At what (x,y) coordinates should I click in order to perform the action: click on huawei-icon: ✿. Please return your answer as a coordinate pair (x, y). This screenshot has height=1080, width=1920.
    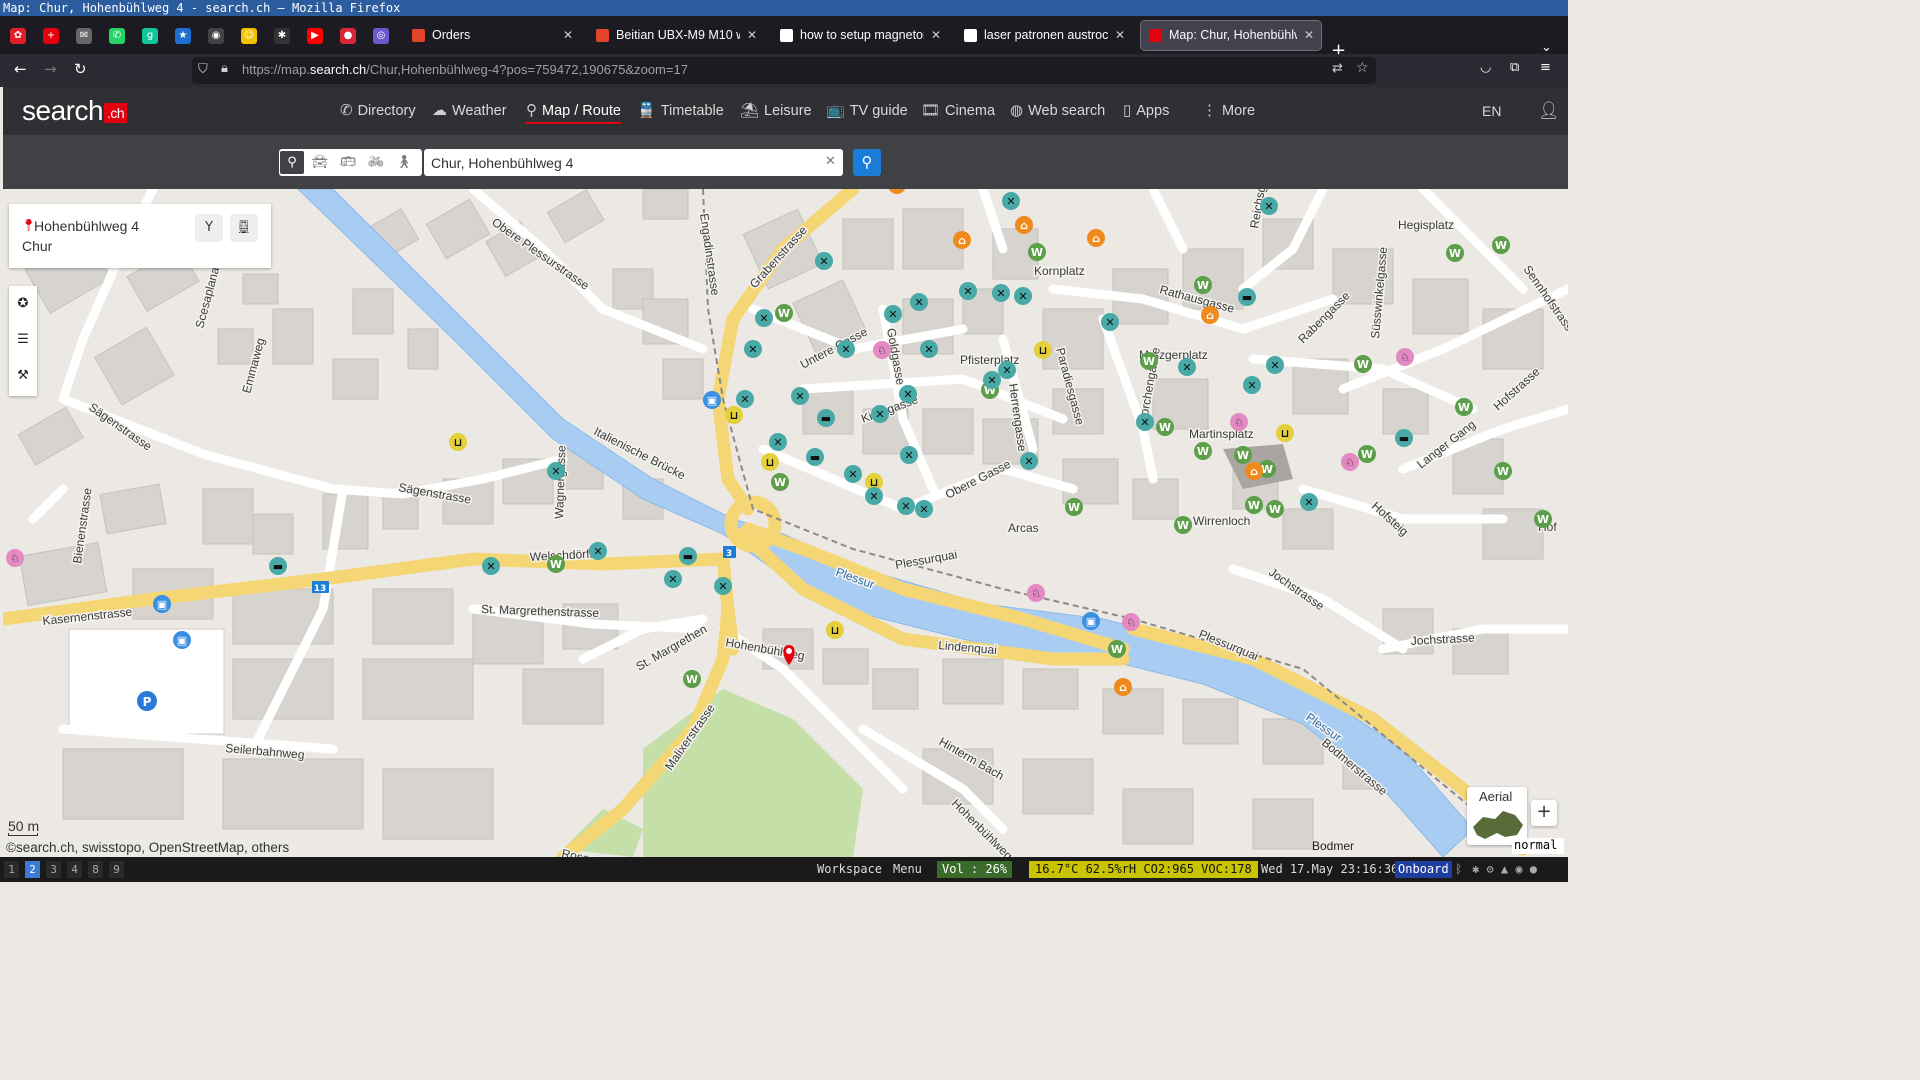
    Looking at the image, I should click on (18, 36).